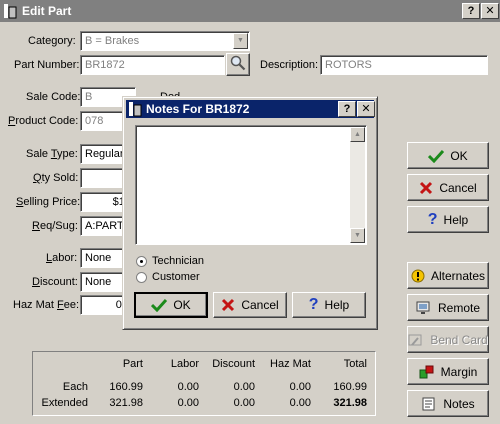 This screenshot has height=424, width=500. What do you see at coordinates (337, 305) in the screenshot?
I see `dialog-help-label: Help` at bounding box center [337, 305].